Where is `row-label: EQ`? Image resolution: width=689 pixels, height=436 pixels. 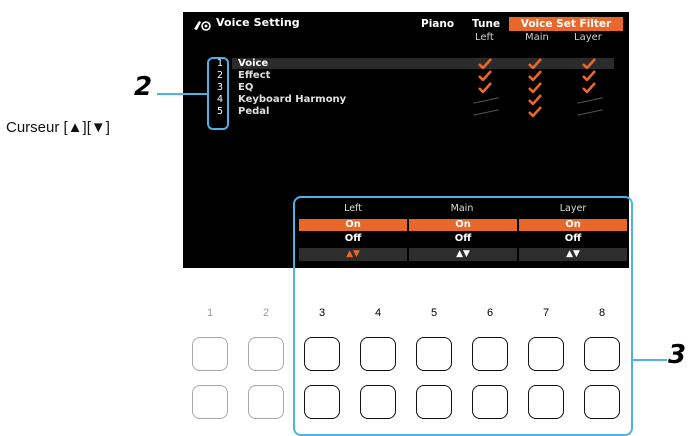
row-label: EQ is located at coordinates (246, 87).